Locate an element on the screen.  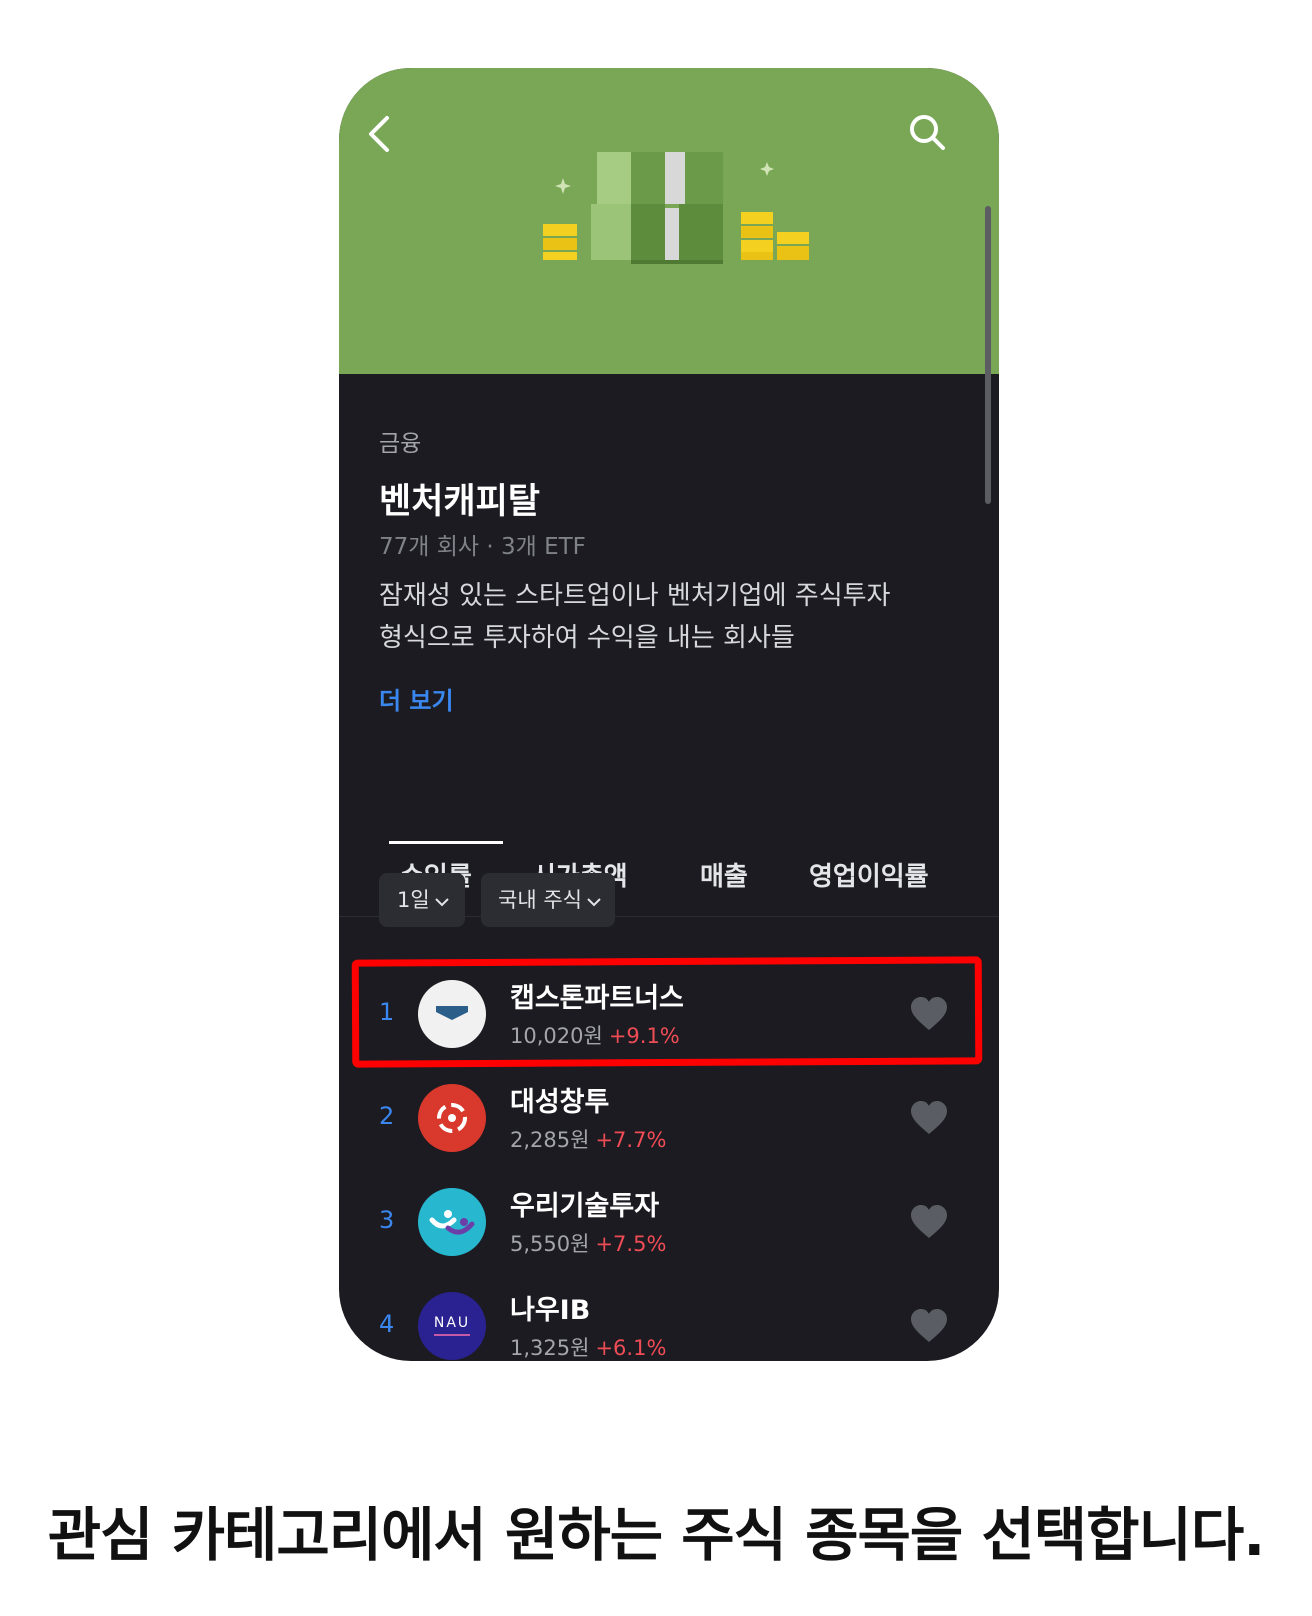
logo-underline is located at coordinates (452, 1335).